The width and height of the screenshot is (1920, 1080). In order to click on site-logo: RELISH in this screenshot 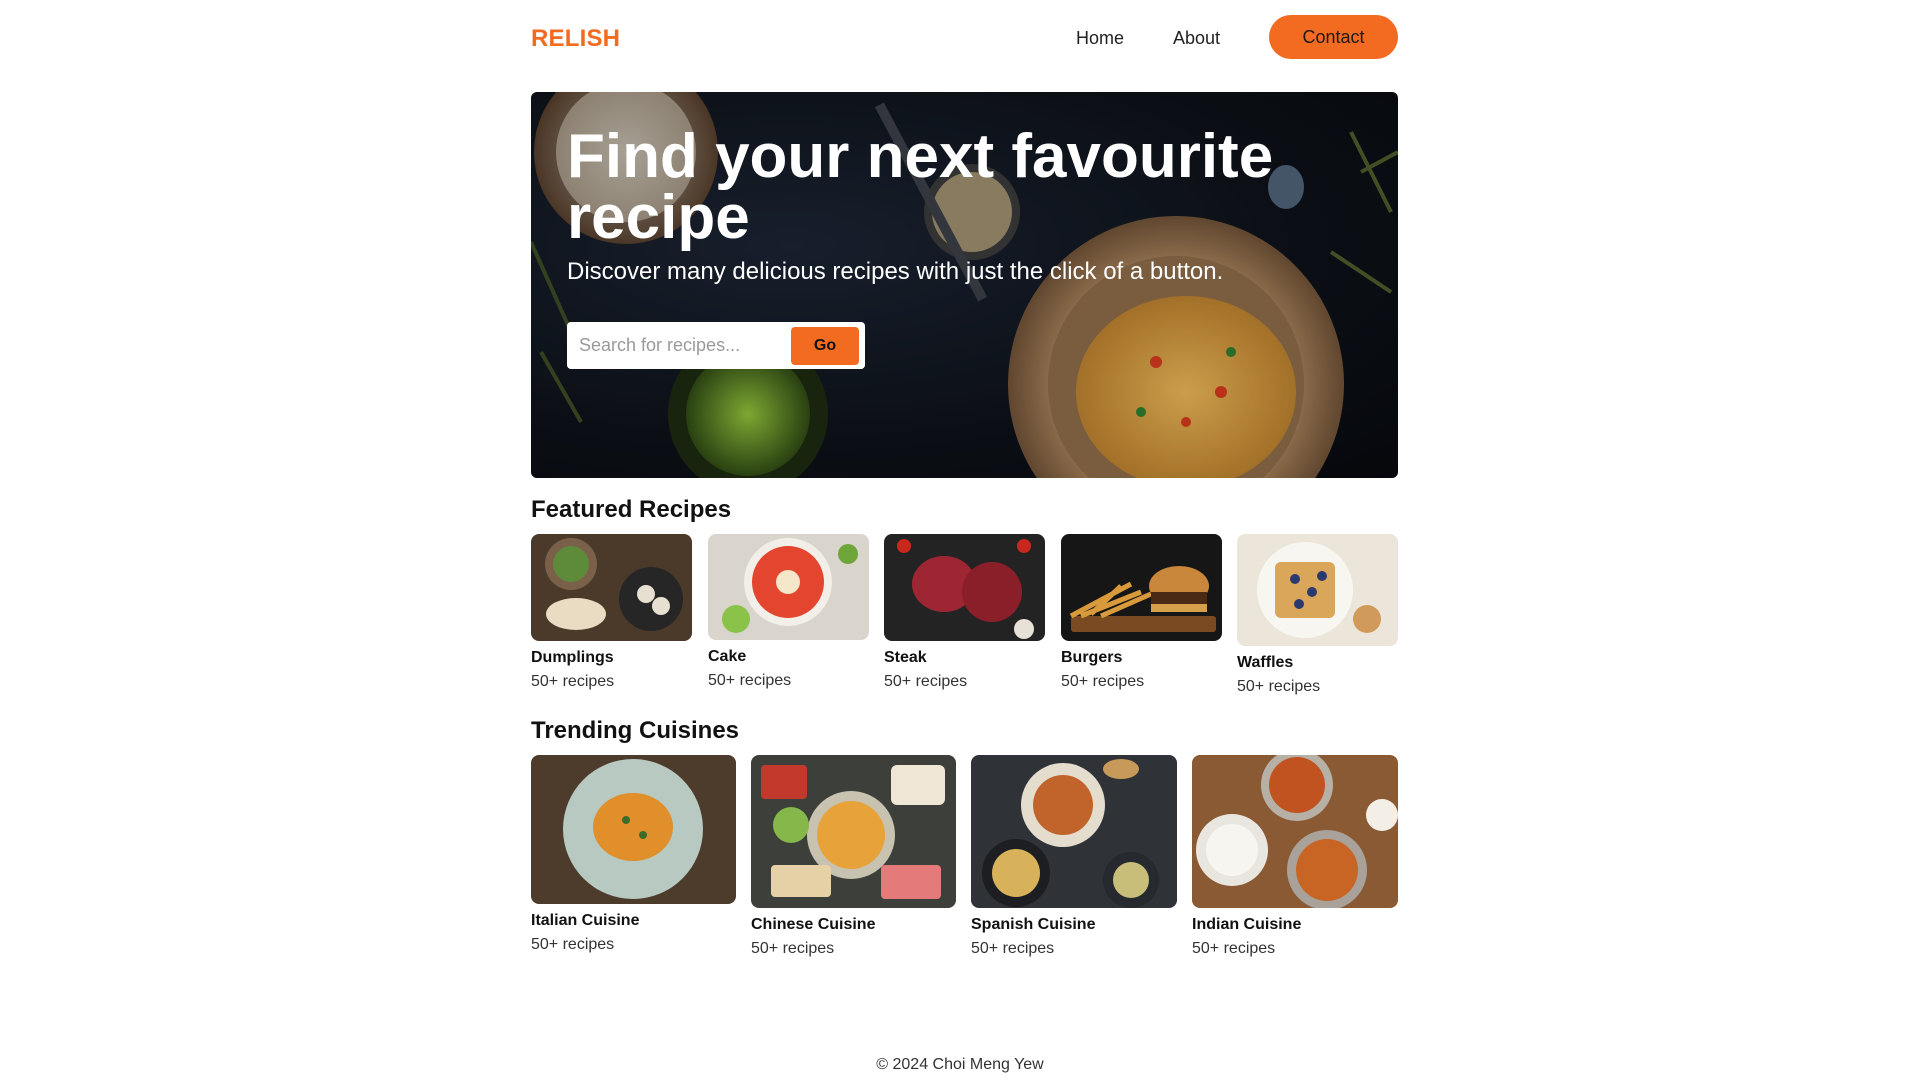, I will do `click(575, 39)`.